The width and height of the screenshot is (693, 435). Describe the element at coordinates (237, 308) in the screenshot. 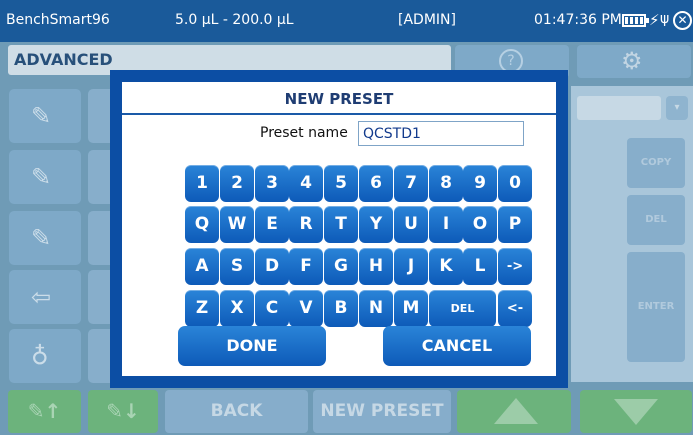

I see `key-x: X` at that location.